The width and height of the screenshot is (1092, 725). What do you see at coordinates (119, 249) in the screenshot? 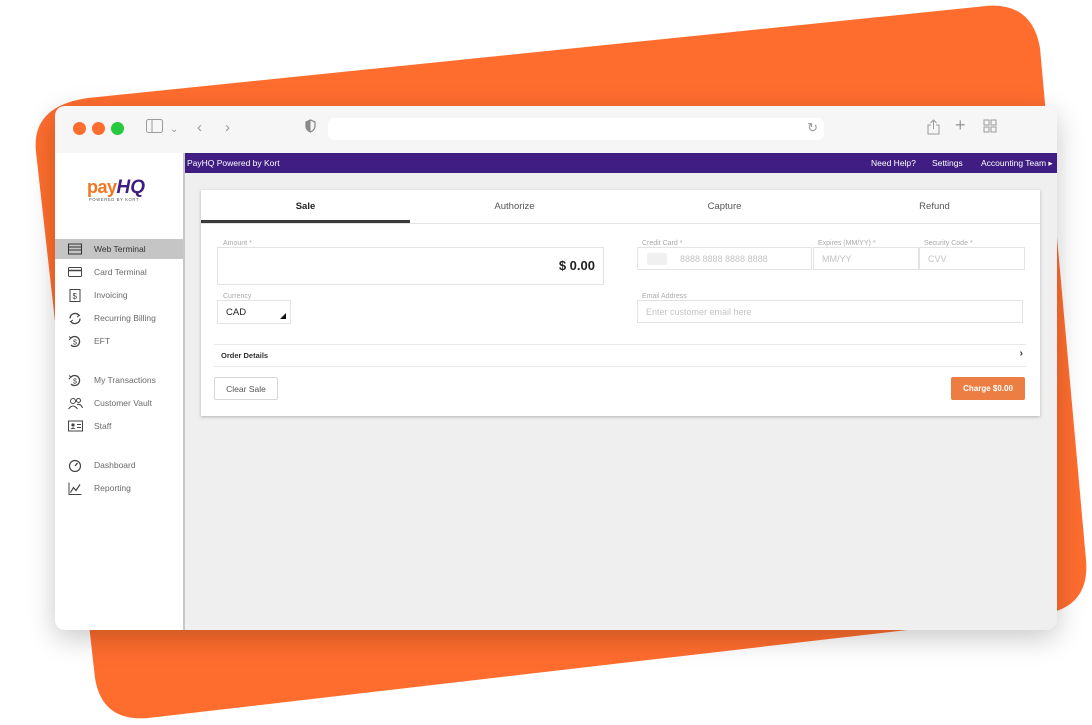
I see `sidebar-item-web-terminal: Web Terminal` at bounding box center [119, 249].